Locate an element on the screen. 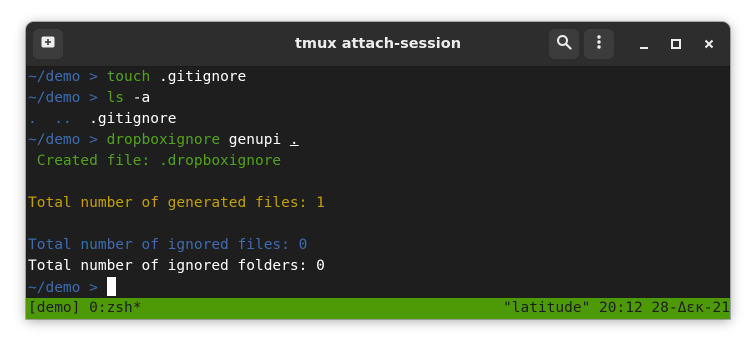 This screenshot has width=756, height=349. maximize-button is located at coordinates (676, 44).